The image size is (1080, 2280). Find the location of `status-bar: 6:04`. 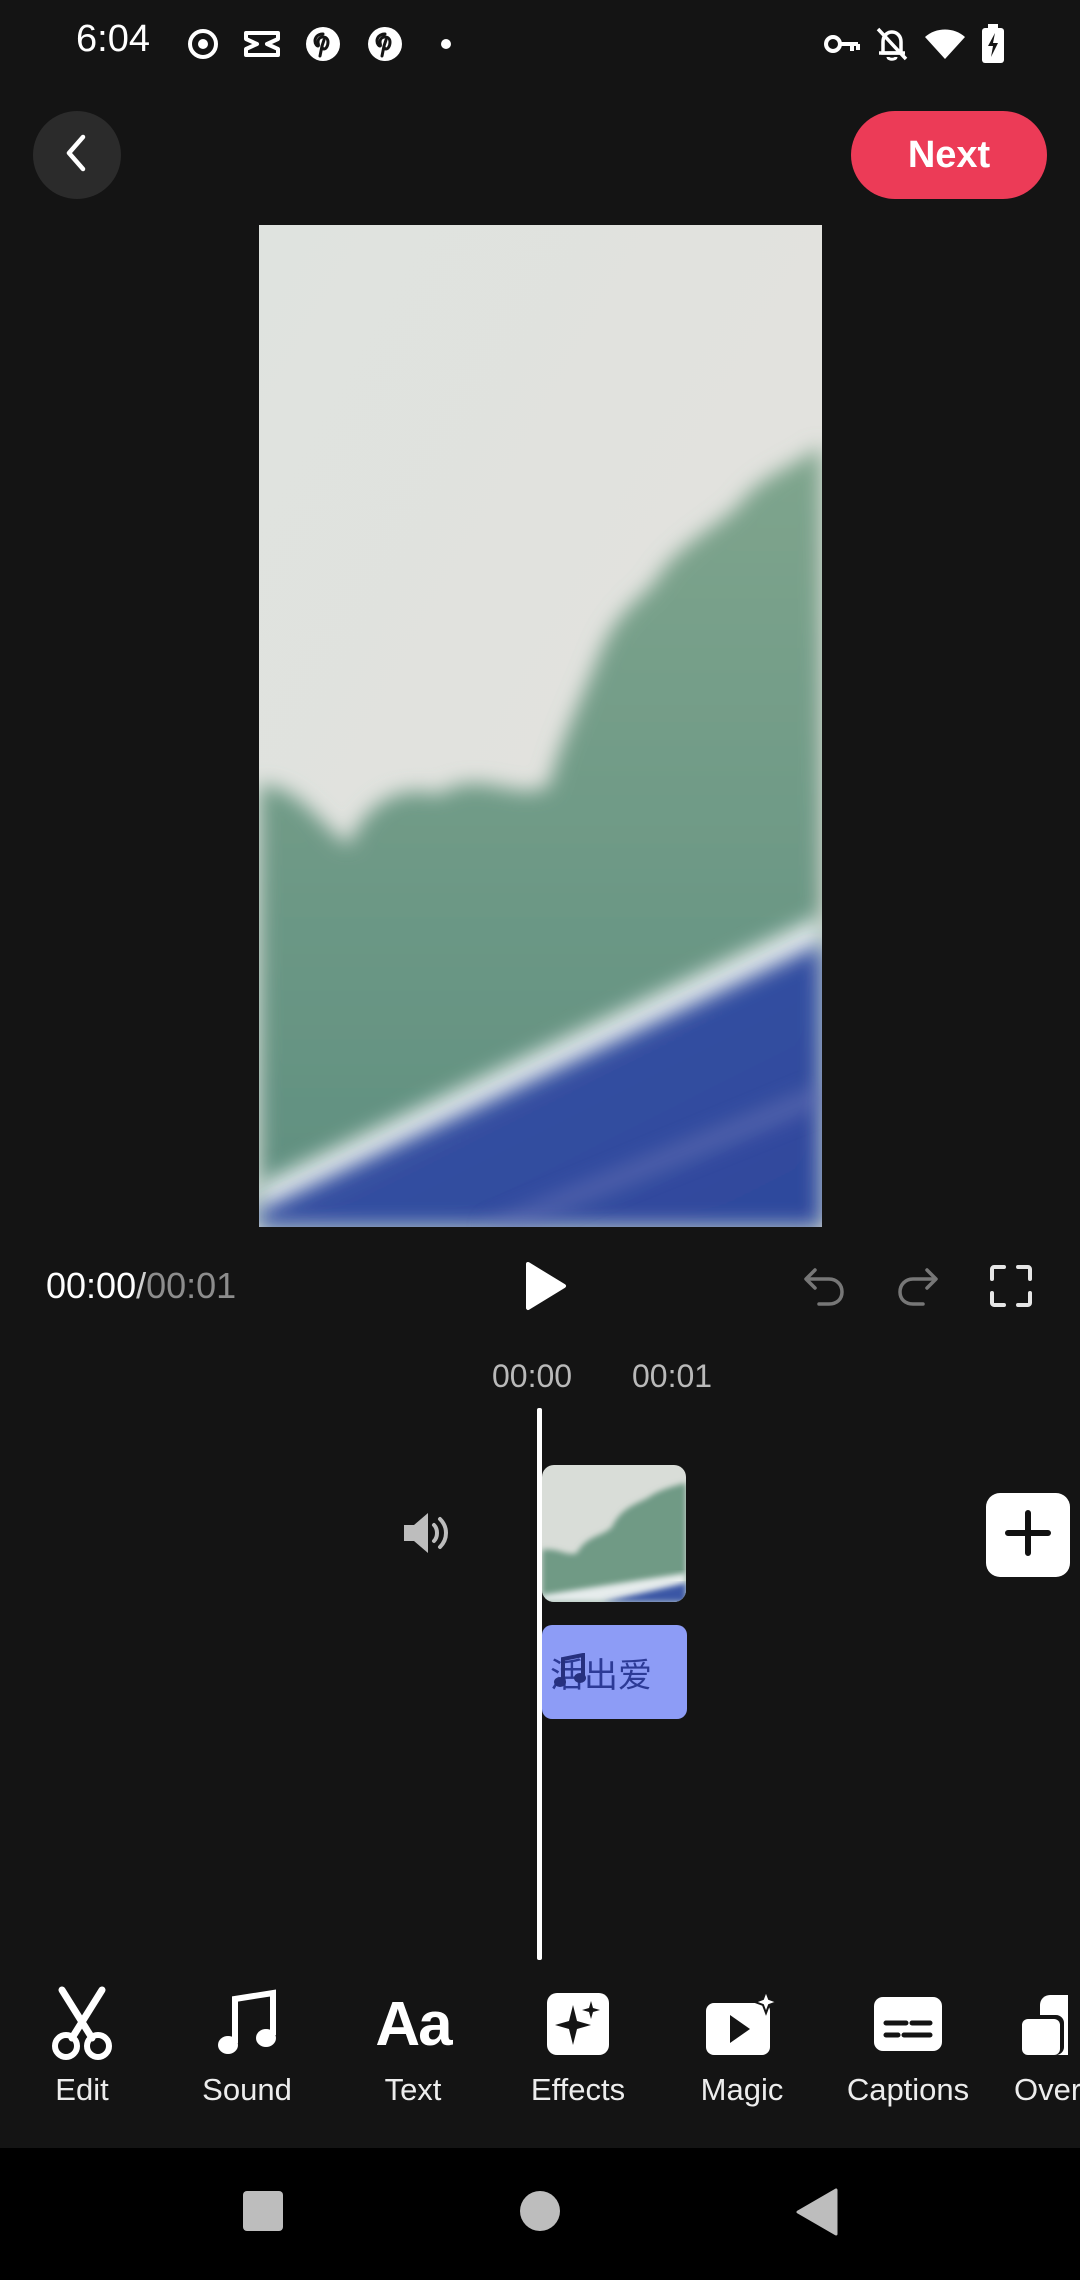

status-bar: 6:04 is located at coordinates (540, 44).